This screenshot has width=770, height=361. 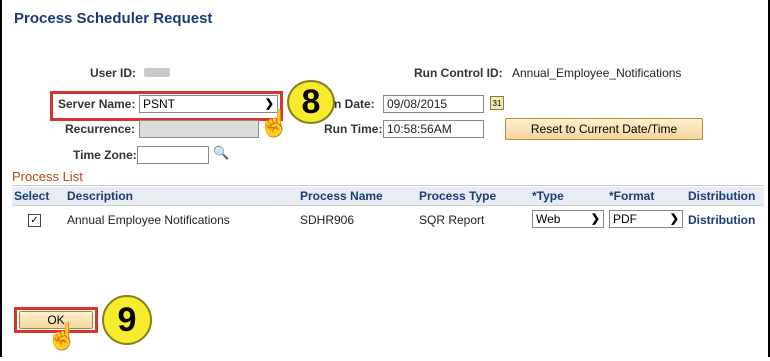 What do you see at coordinates (632, 196) in the screenshot?
I see `column-header-format: *Format` at bounding box center [632, 196].